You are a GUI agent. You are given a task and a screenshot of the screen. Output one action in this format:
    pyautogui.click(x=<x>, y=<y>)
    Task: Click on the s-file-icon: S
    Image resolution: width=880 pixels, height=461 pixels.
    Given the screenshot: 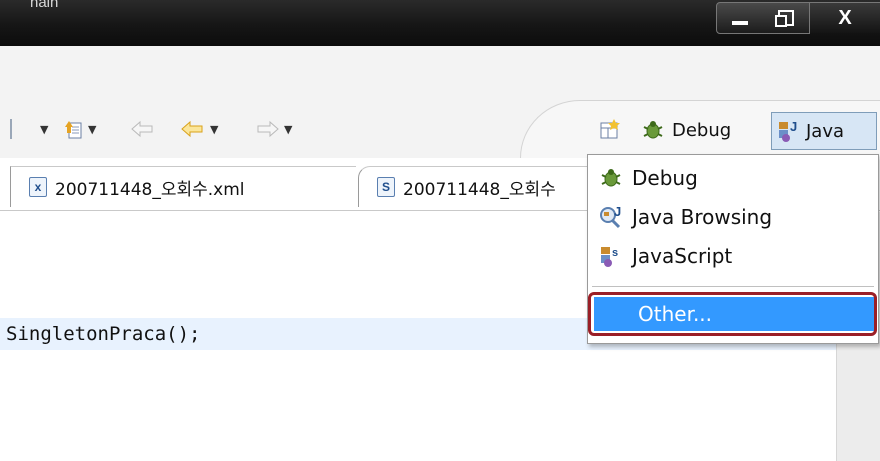 What is the action you would take?
    pyautogui.click(x=386, y=187)
    